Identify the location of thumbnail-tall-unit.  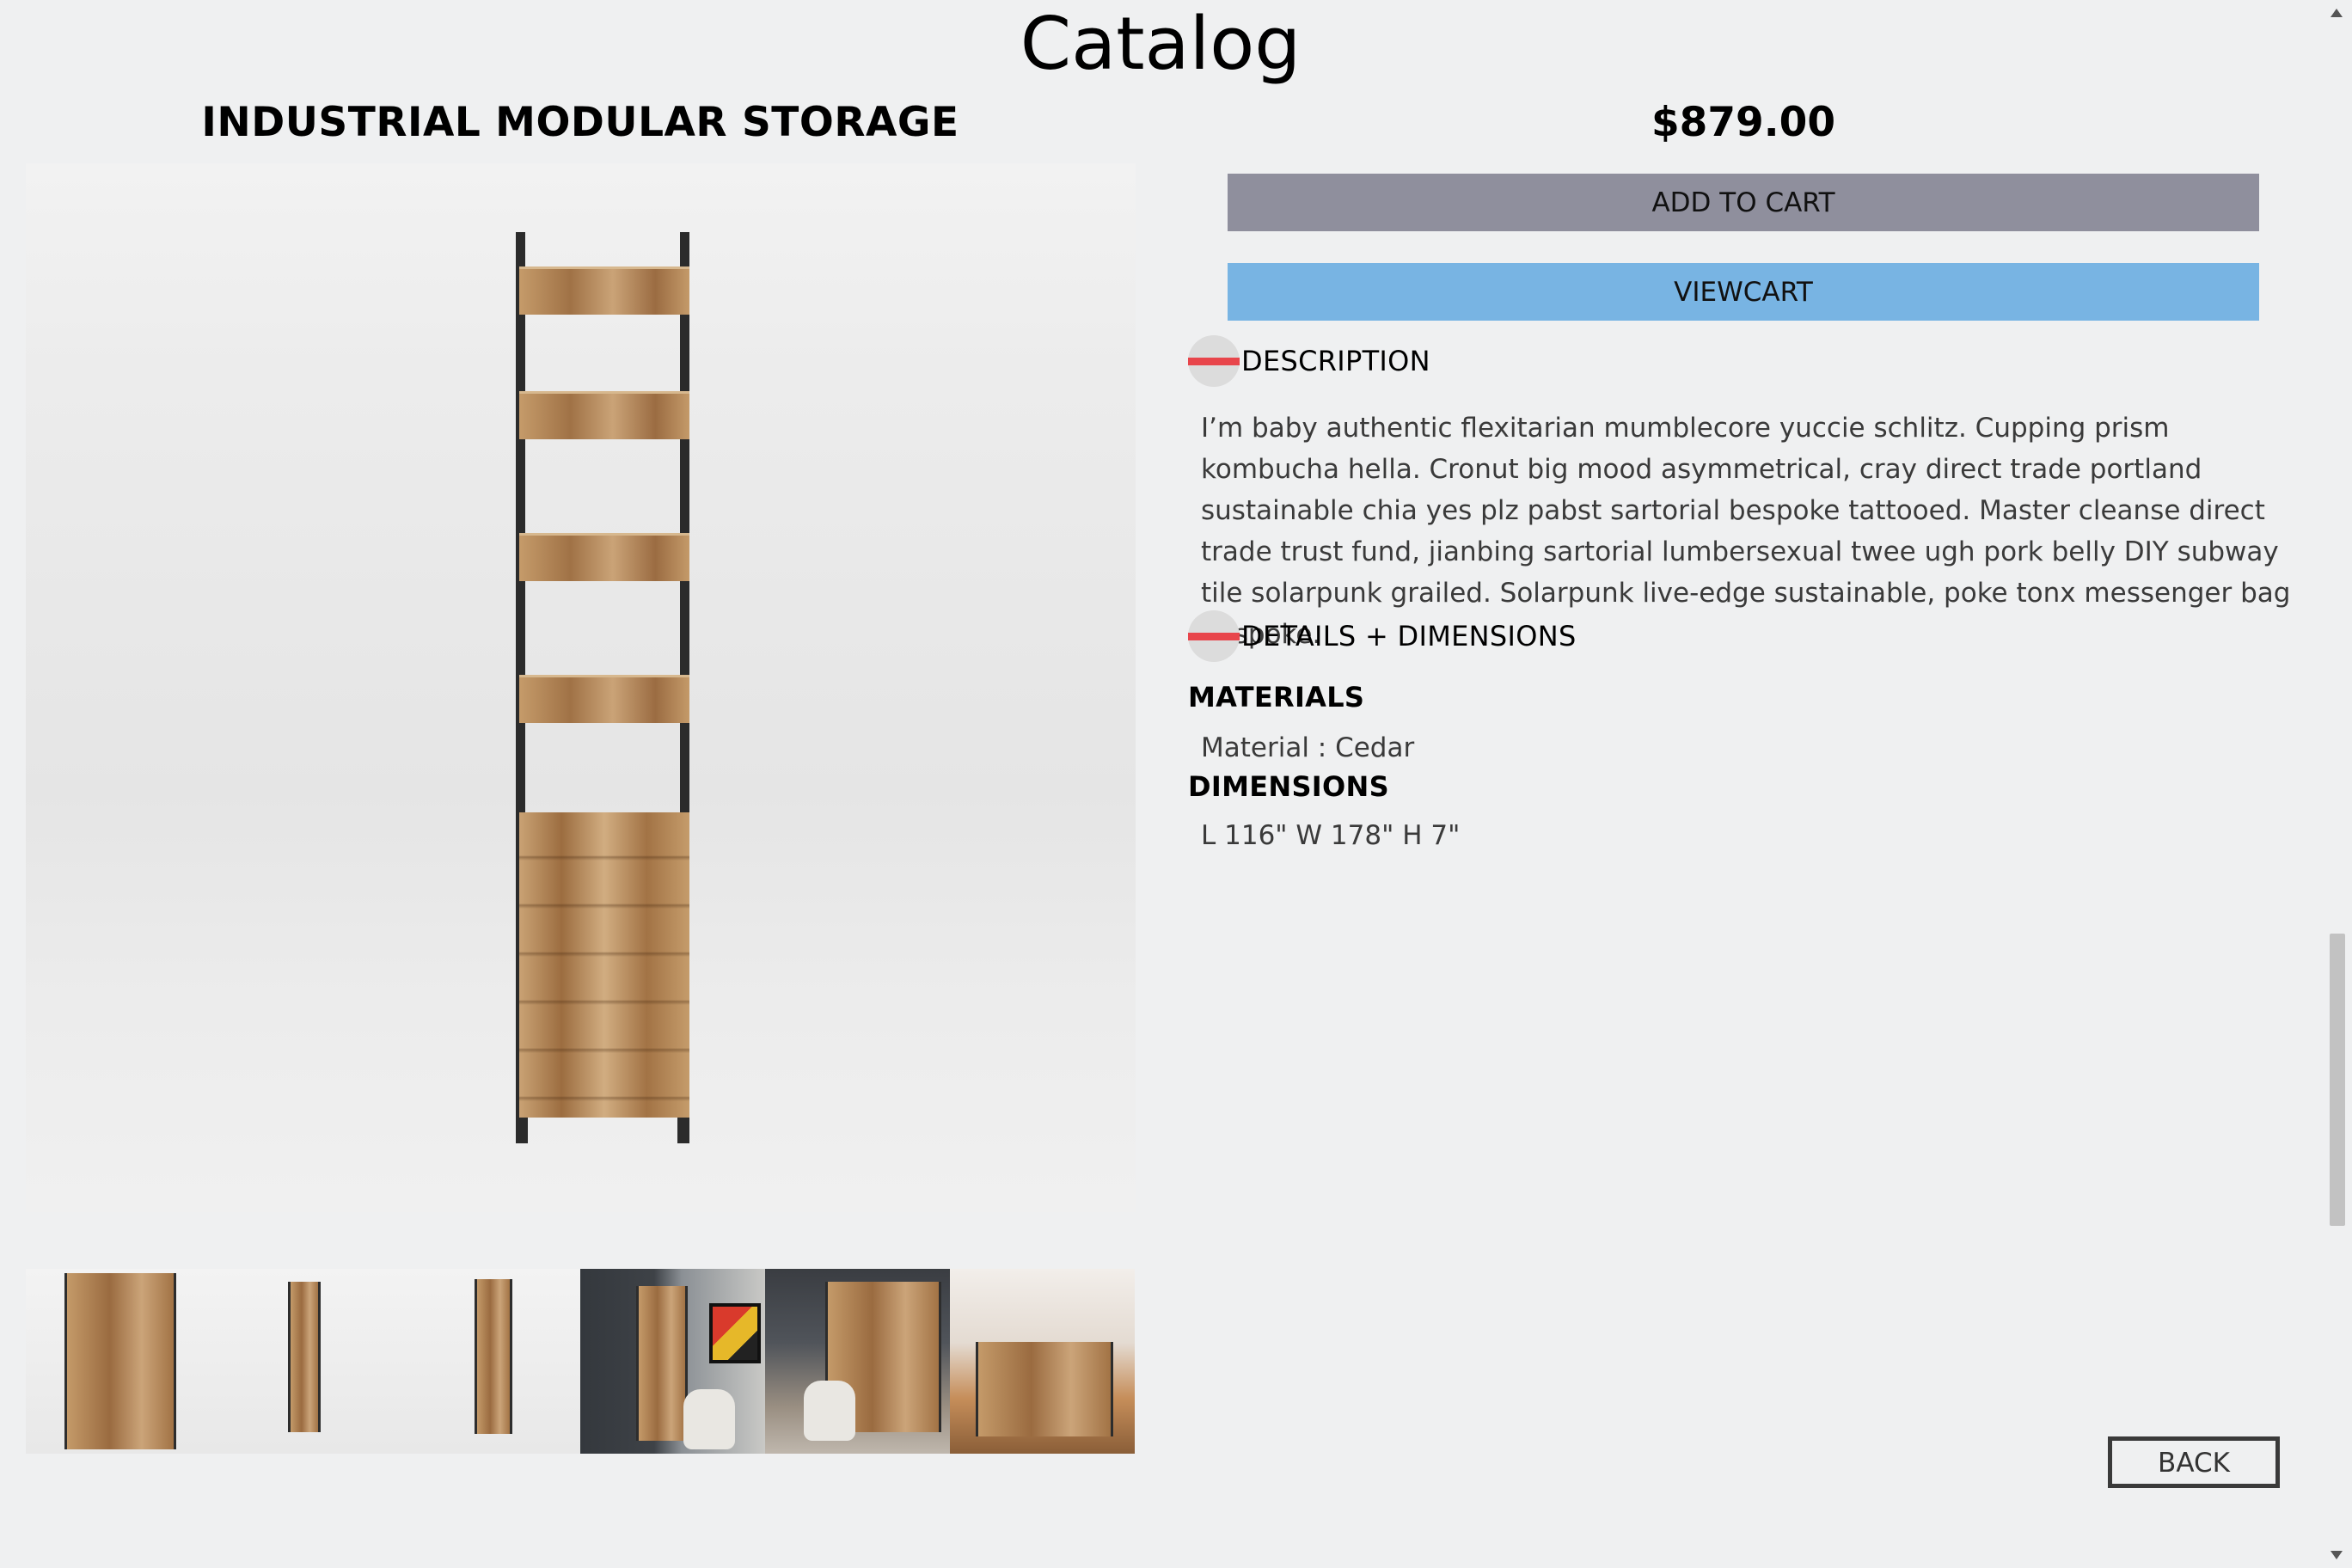
(303, 1361).